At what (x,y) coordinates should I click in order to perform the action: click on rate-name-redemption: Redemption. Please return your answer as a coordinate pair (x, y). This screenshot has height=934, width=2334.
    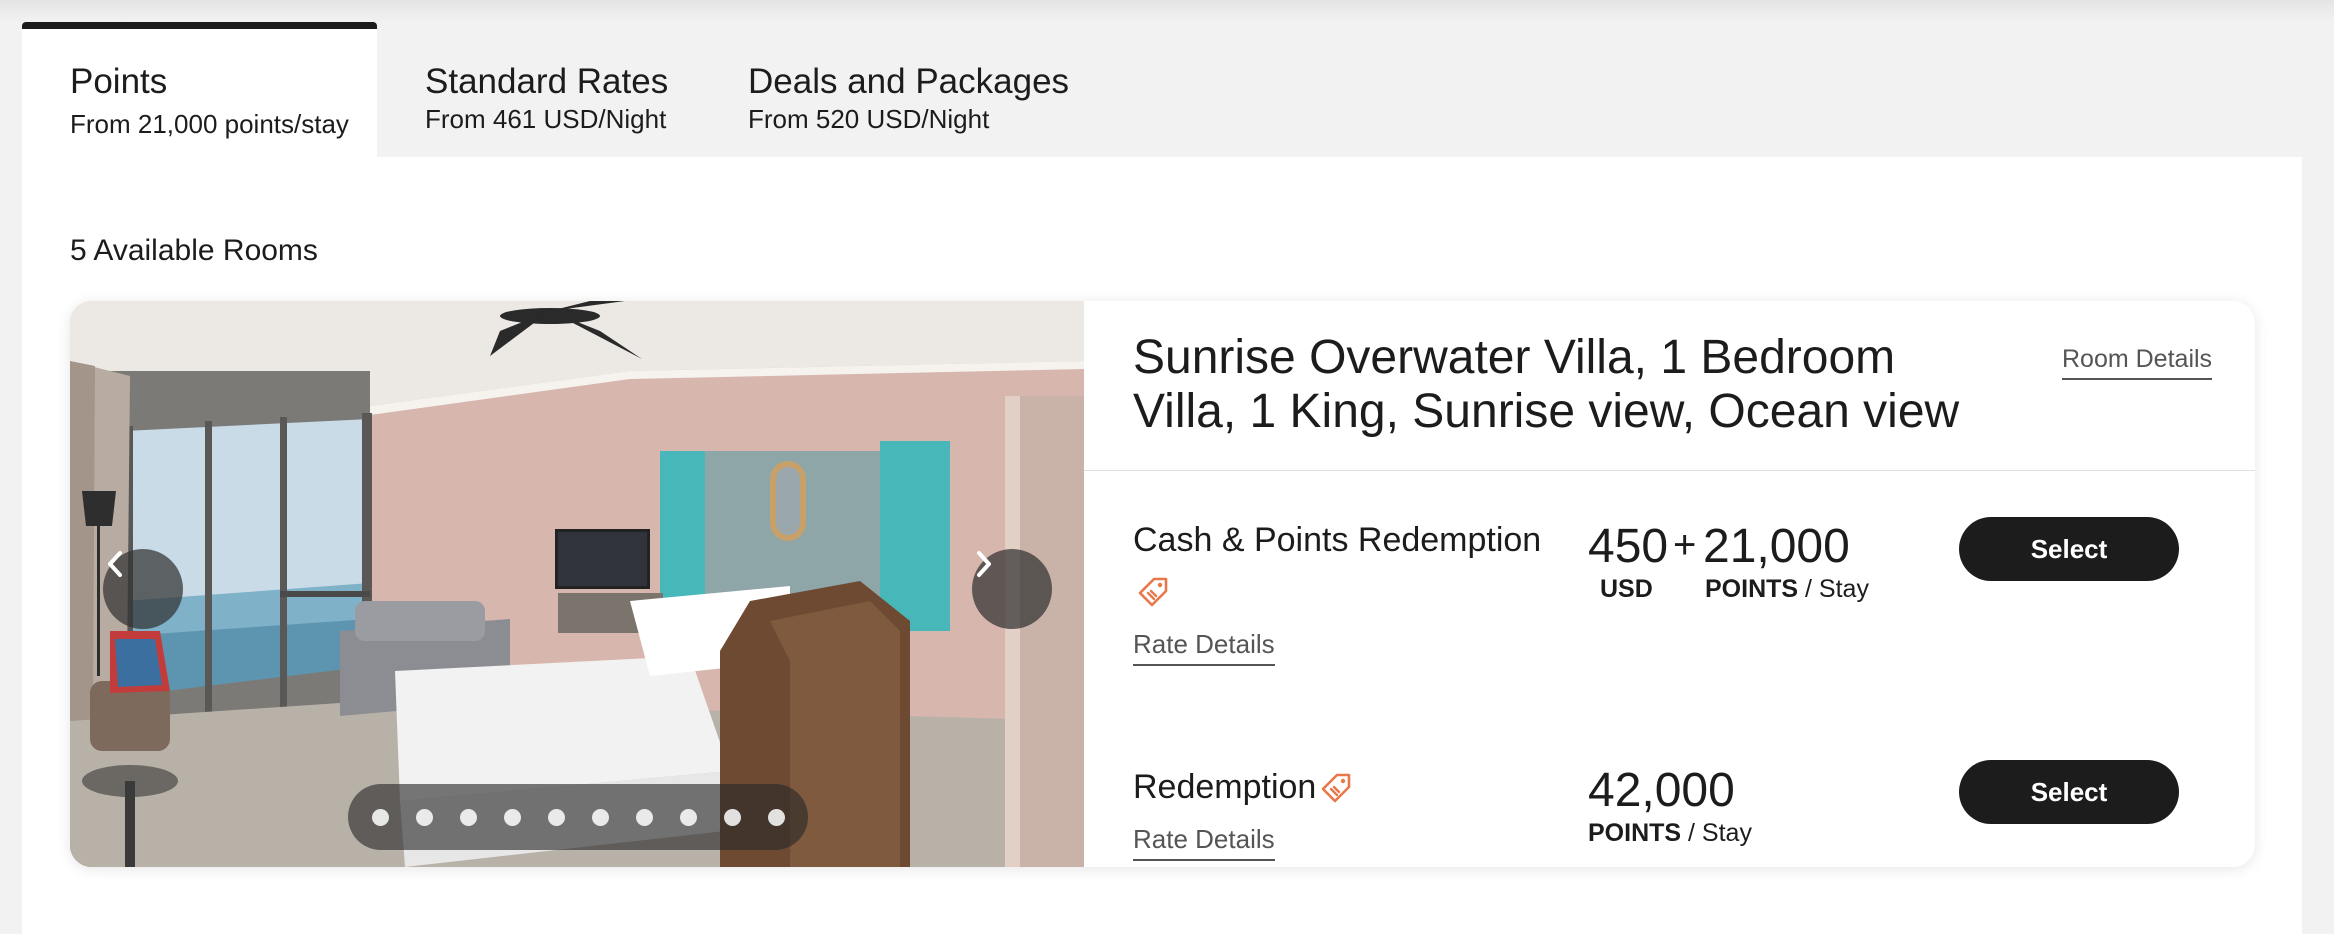
    Looking at the image, I should click on (1225, 787).